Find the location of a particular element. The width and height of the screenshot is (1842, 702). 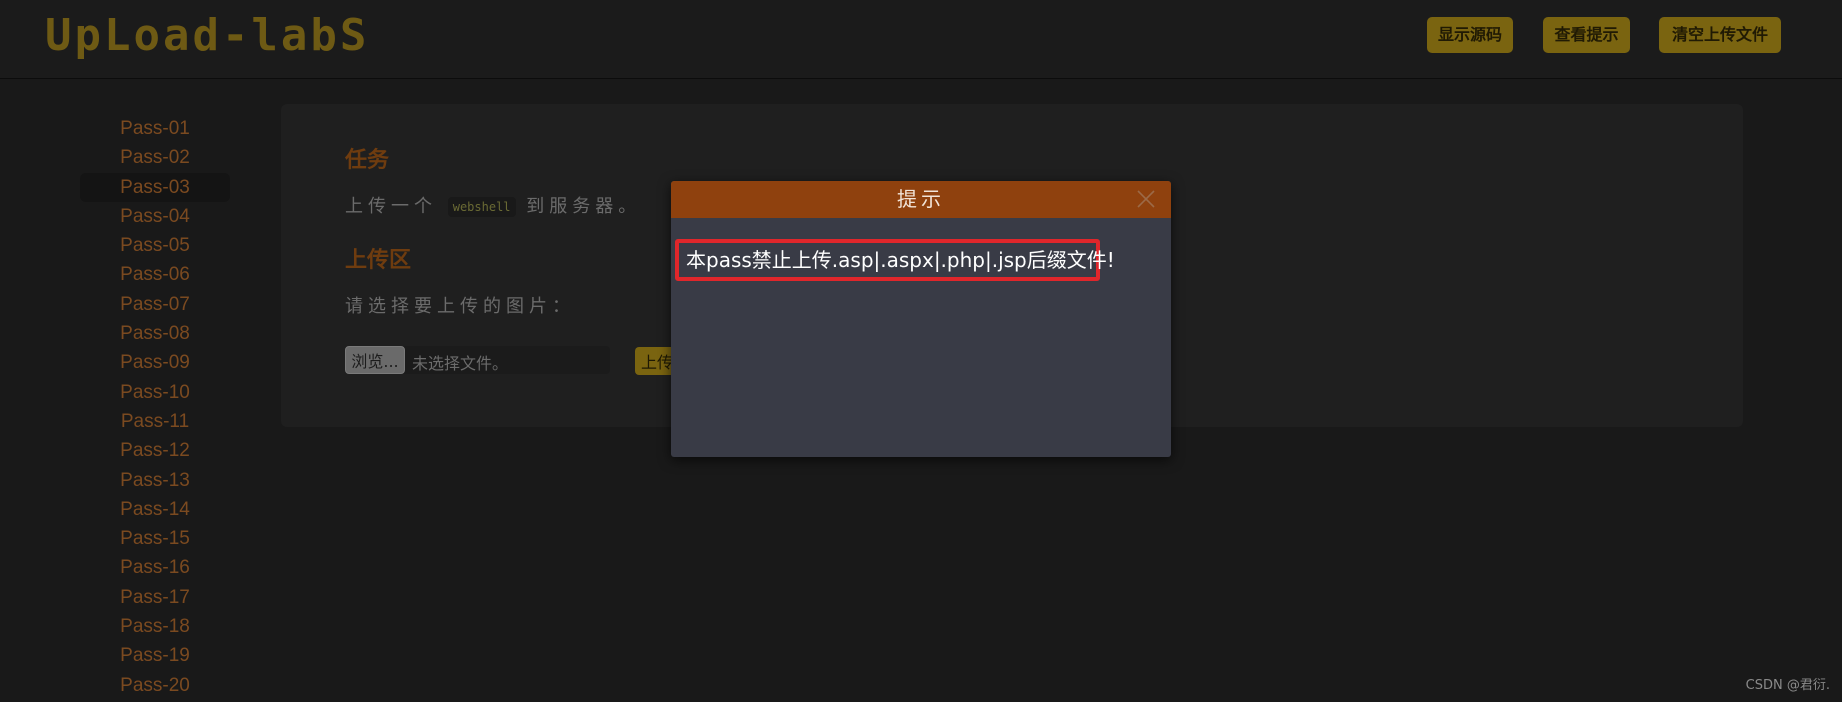

task-description: 上传一个 webshell 到服务器。 is located at coordinates (493, 205).